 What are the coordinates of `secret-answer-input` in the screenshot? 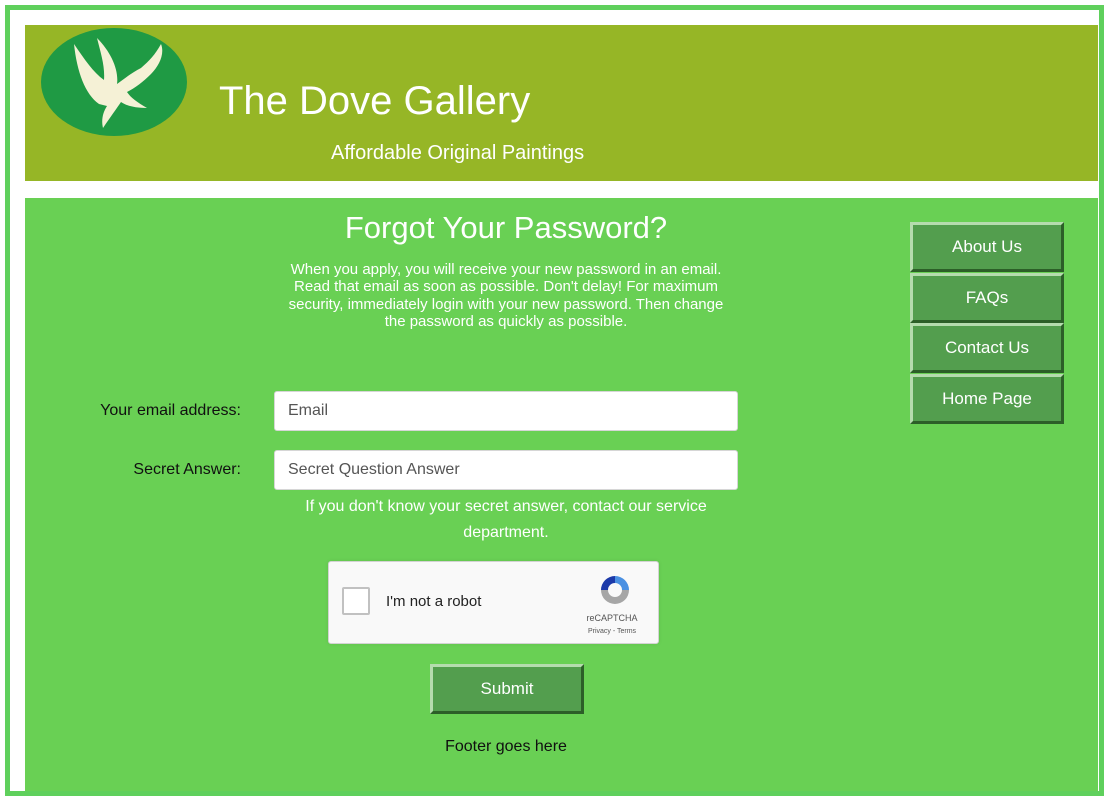 It's located at (506, 470).